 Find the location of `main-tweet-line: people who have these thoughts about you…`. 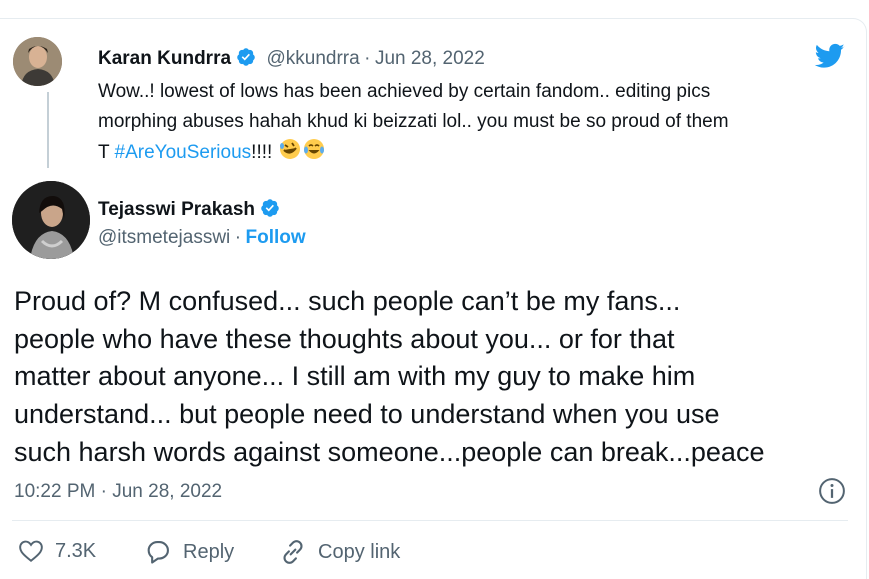

main-tweet-line: people who have these thoughts about you… is located at coordinates (344, 338).